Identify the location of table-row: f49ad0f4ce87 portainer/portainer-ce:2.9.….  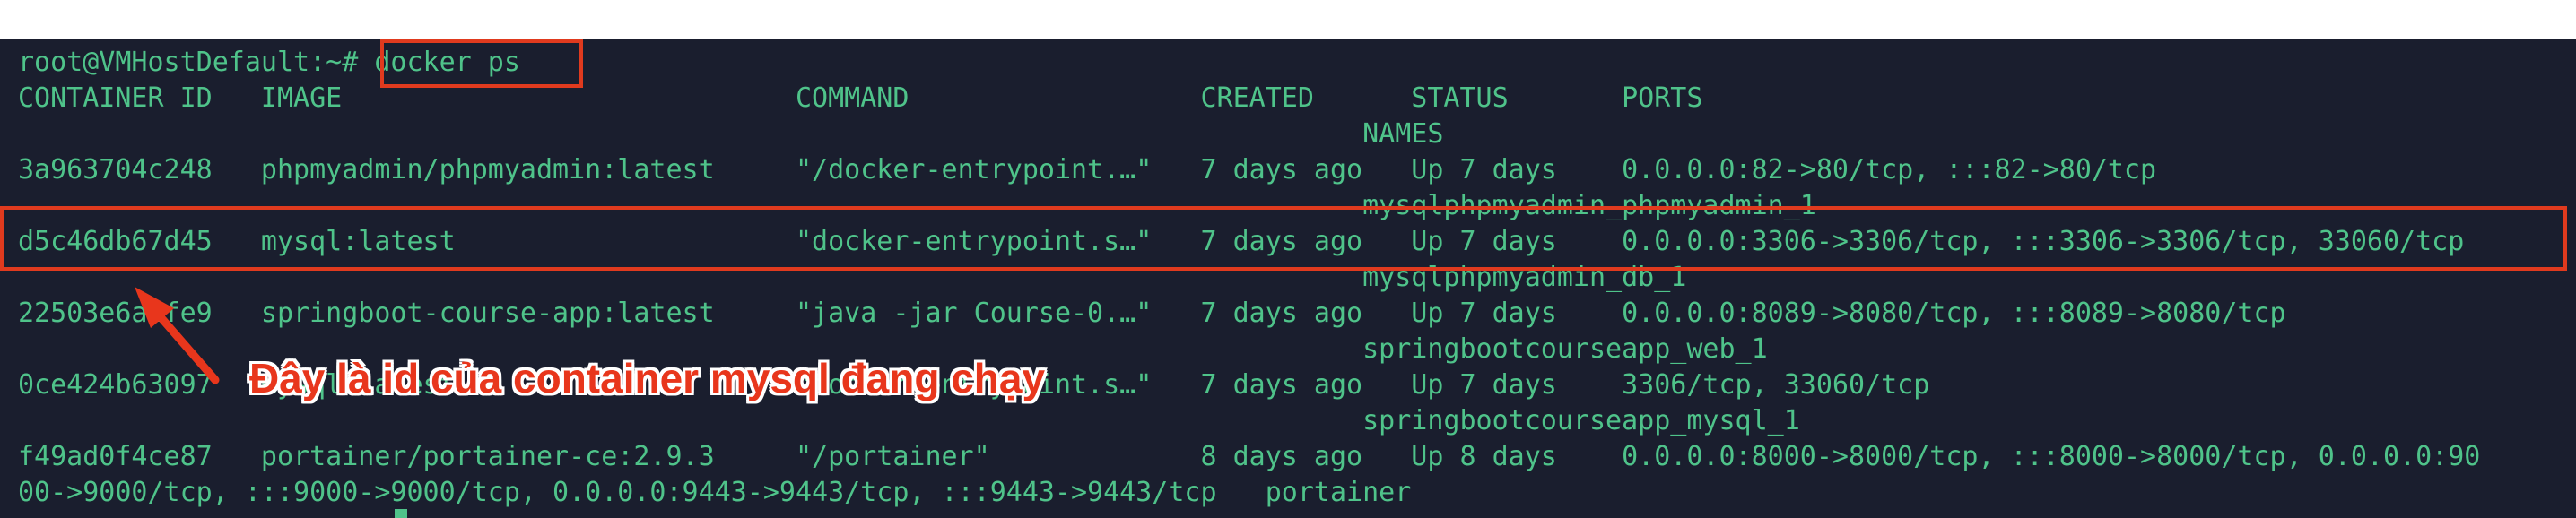
(1249, 456).